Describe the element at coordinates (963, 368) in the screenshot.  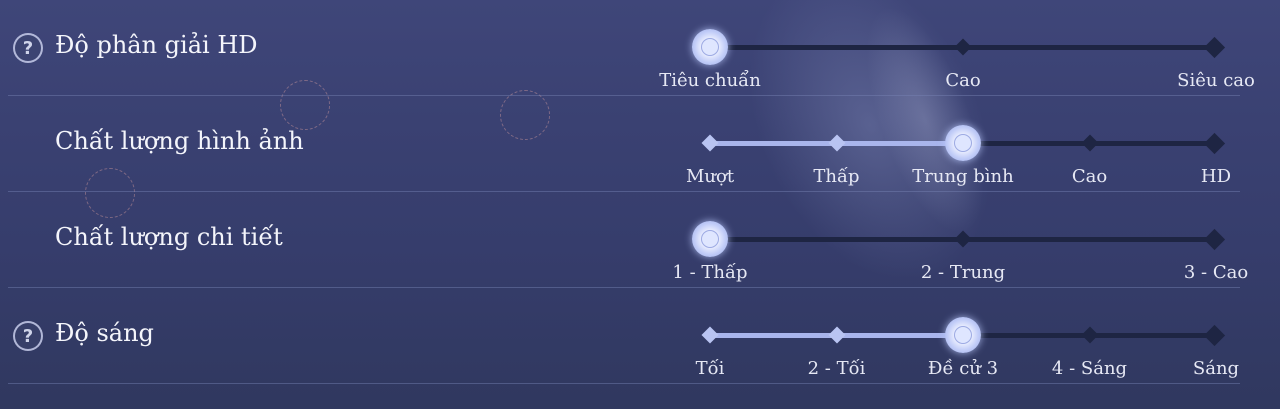
I see `slider-option-label: Đề cử 3` at that location.